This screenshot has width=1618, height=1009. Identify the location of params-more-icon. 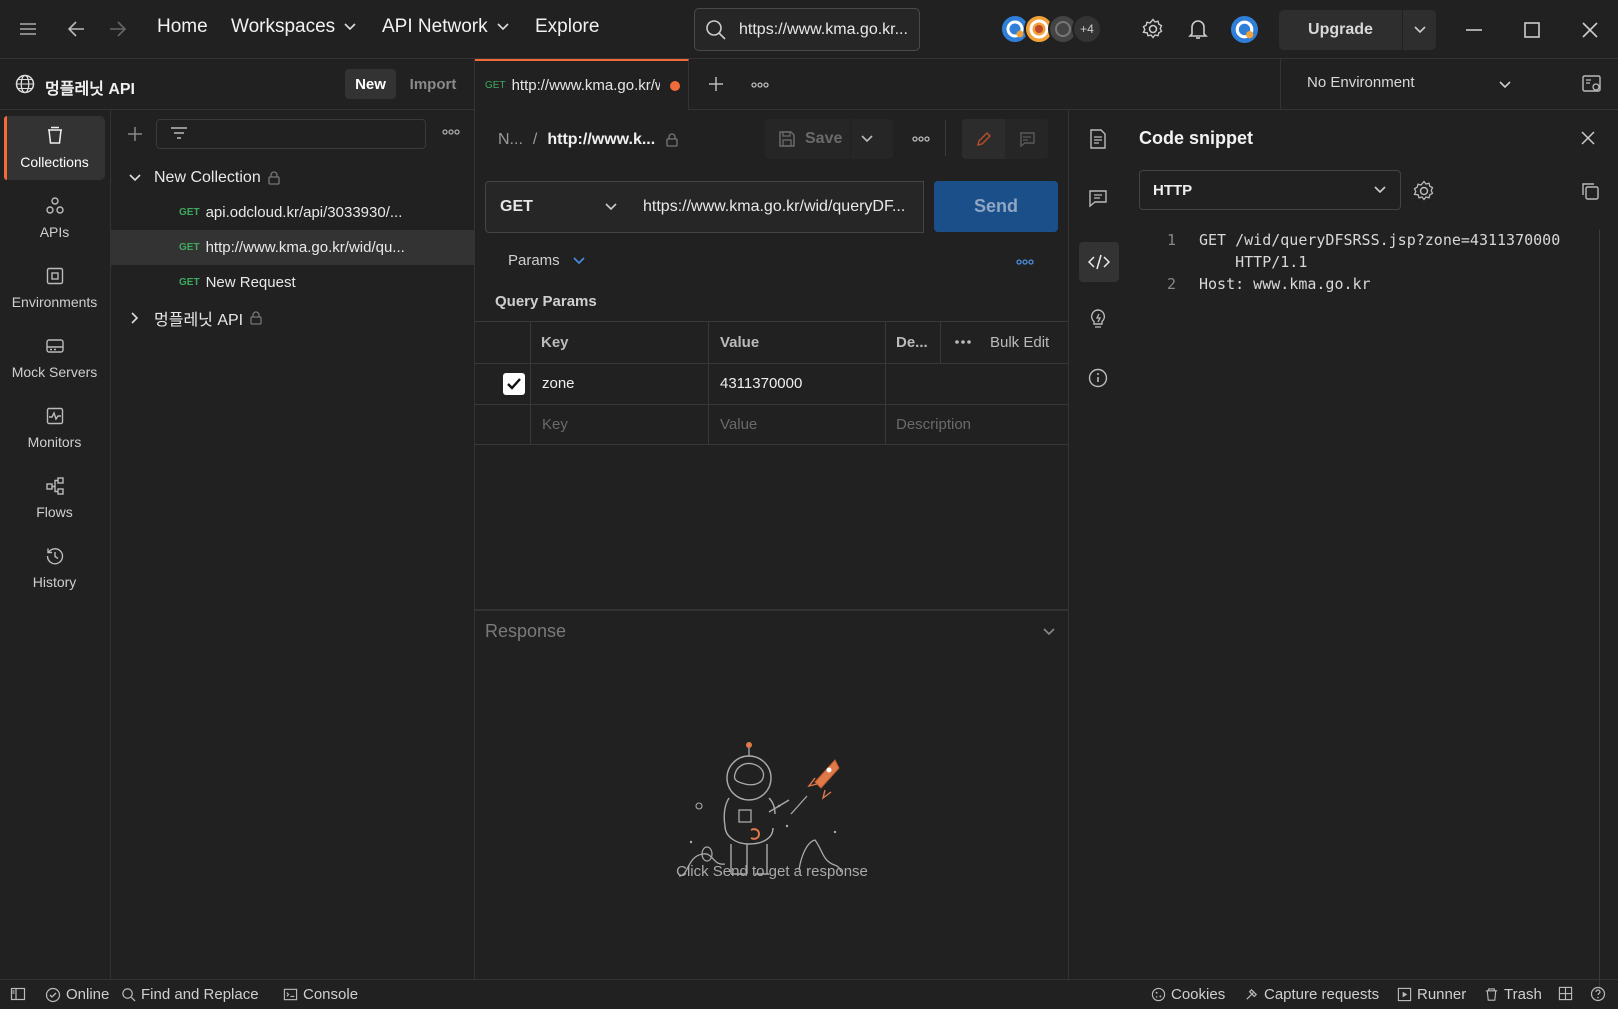
(1025, 262).